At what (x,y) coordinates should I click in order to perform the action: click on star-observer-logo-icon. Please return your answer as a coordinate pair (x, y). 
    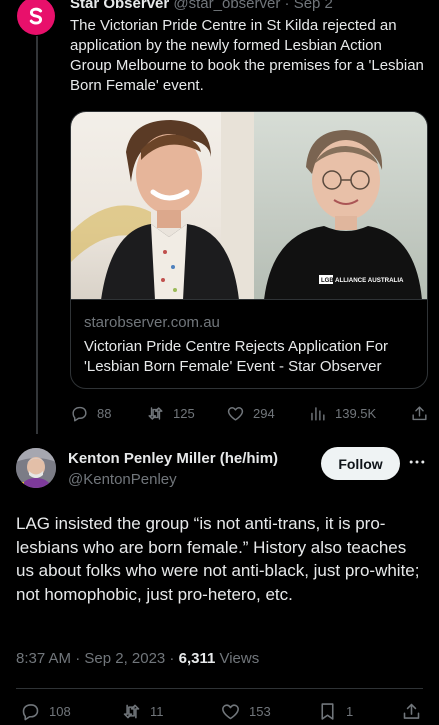
    Looking at the image, I should click on (36, 16).